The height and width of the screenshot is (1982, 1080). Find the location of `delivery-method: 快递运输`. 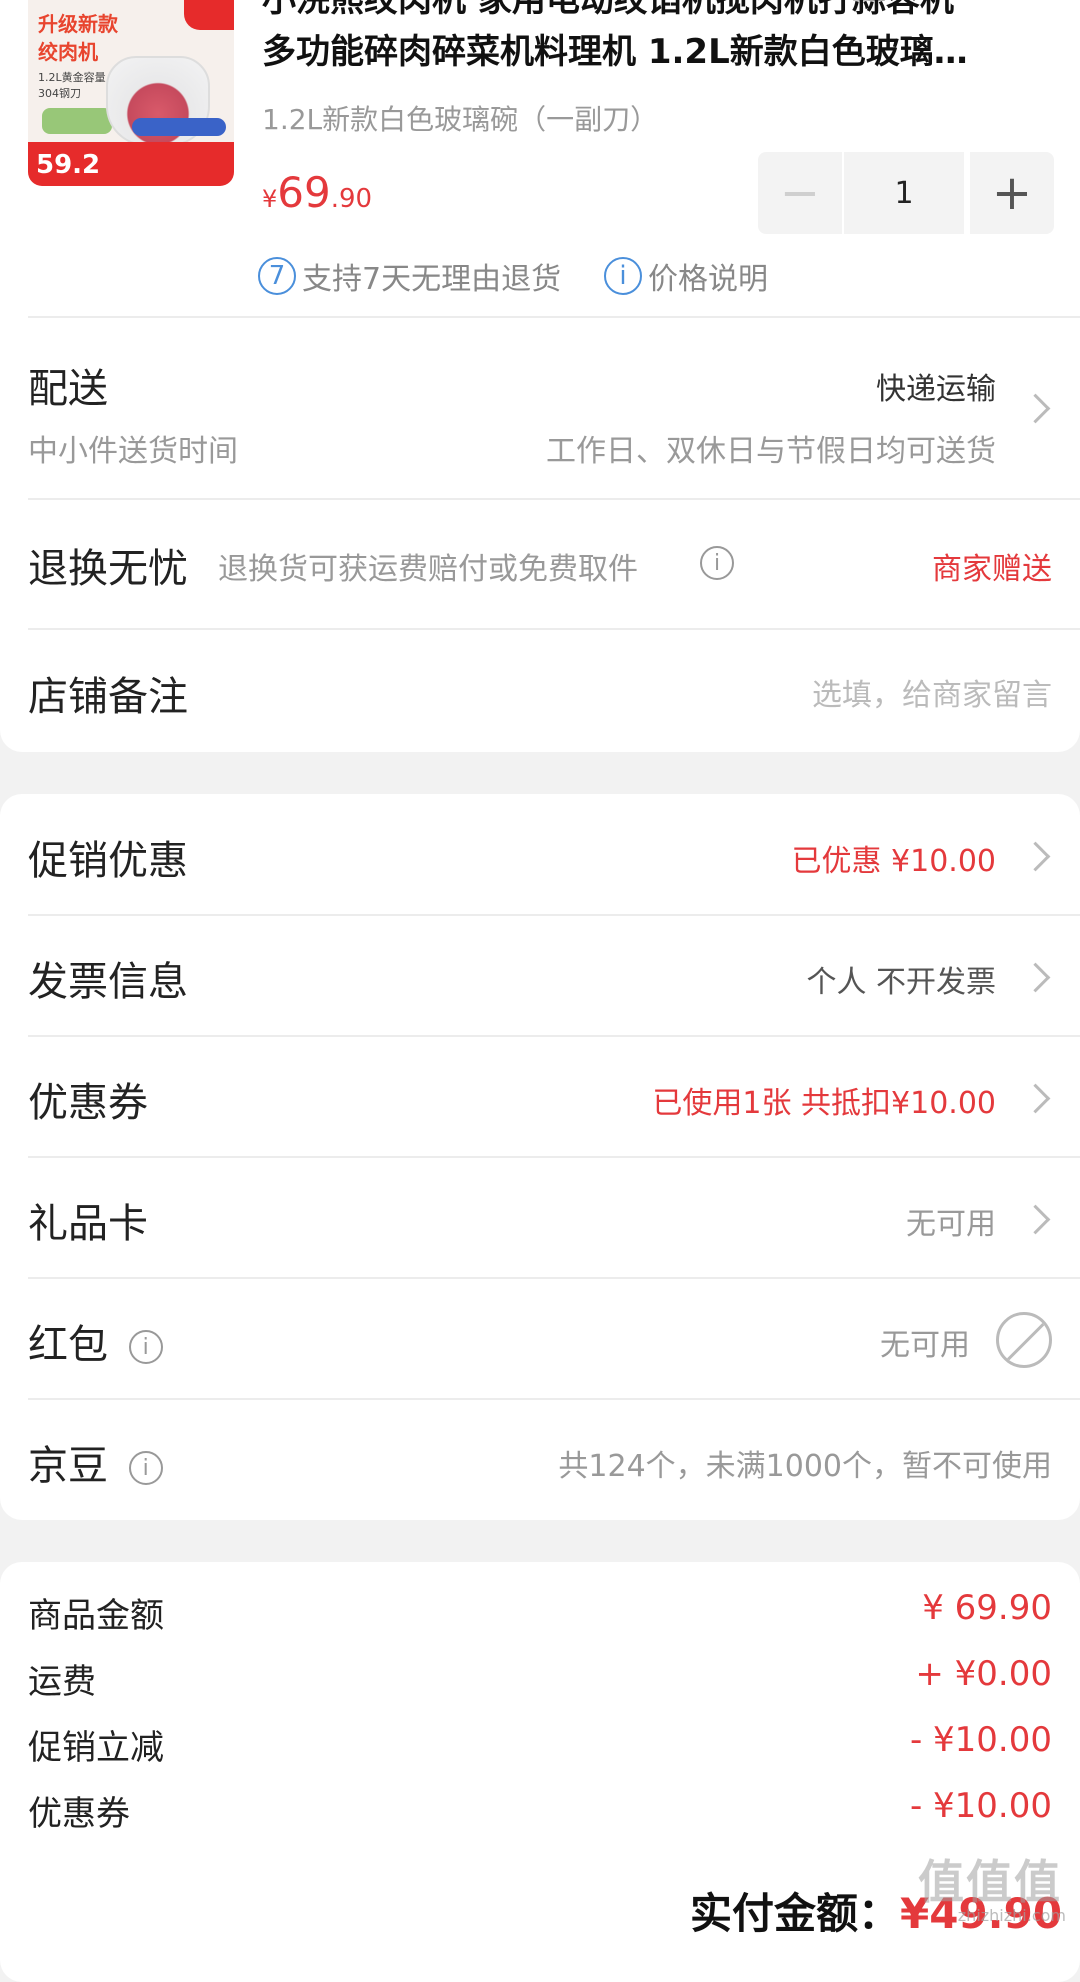

delivery-method: 快递运输 is located at coordinates (936, 389).